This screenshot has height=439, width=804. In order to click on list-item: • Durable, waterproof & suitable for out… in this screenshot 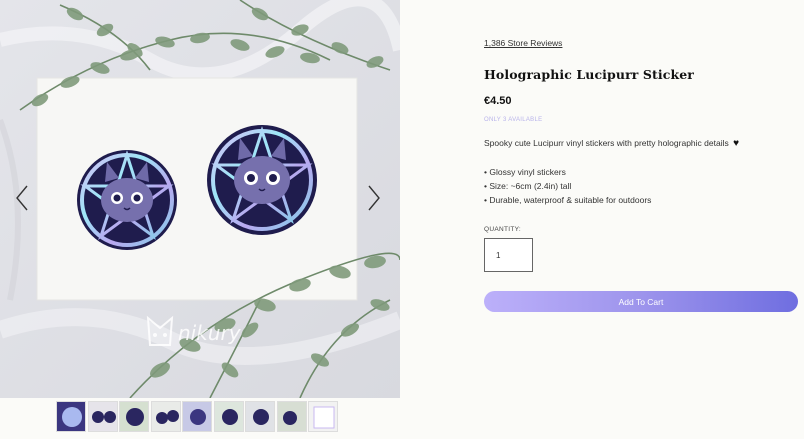, I will do `click(568, 200)`.